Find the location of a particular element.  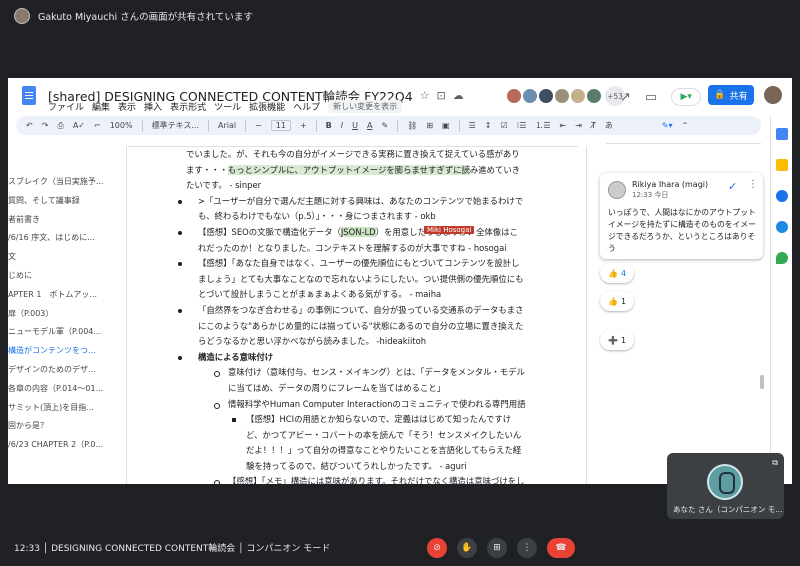

cloud-status-icon: ☁ is located at coordinates (458, 95).